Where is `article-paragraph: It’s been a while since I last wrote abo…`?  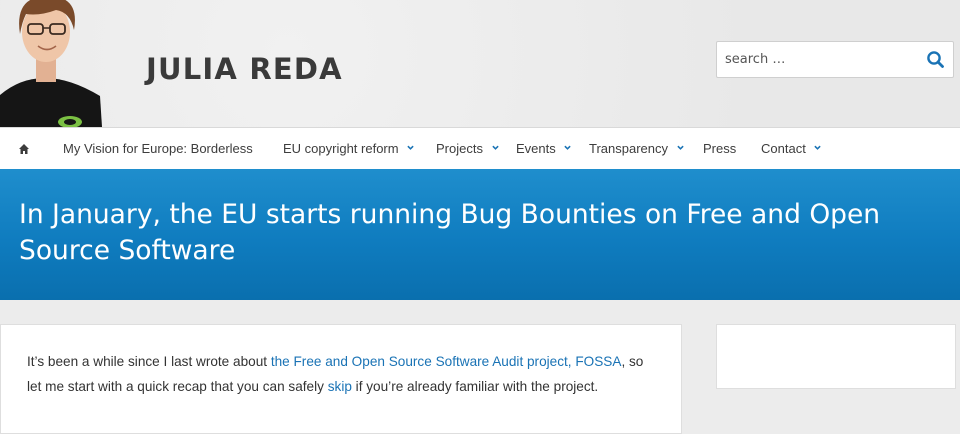
article-paragraph: It’s been a while since I last wrote abo… is located at coordinates (337, 374).